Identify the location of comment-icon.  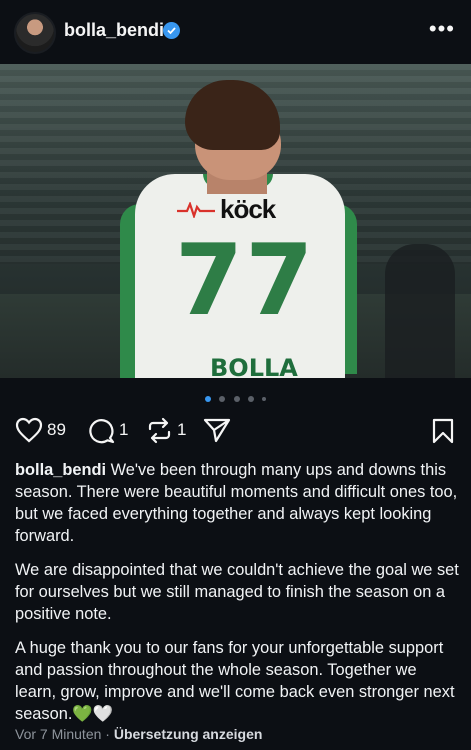
(102, 430).